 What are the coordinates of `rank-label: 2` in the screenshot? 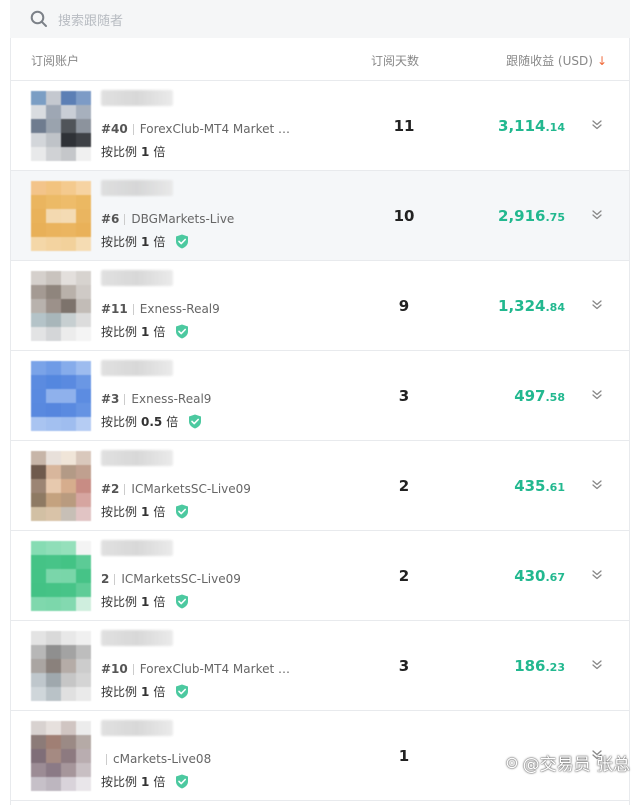 It's located at (105, 579).